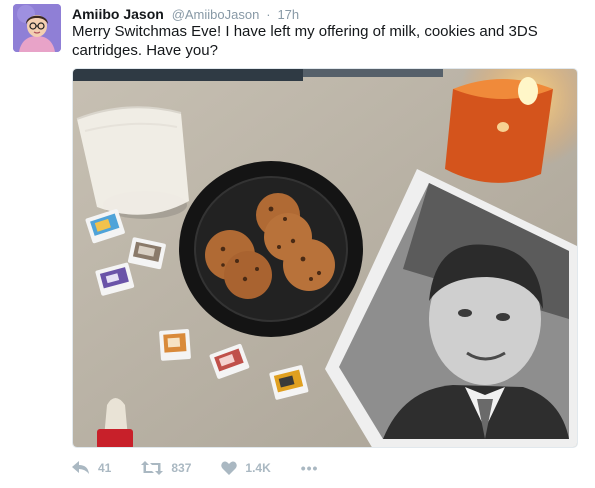  I want to click on more-button: •••, so click(310, 468).